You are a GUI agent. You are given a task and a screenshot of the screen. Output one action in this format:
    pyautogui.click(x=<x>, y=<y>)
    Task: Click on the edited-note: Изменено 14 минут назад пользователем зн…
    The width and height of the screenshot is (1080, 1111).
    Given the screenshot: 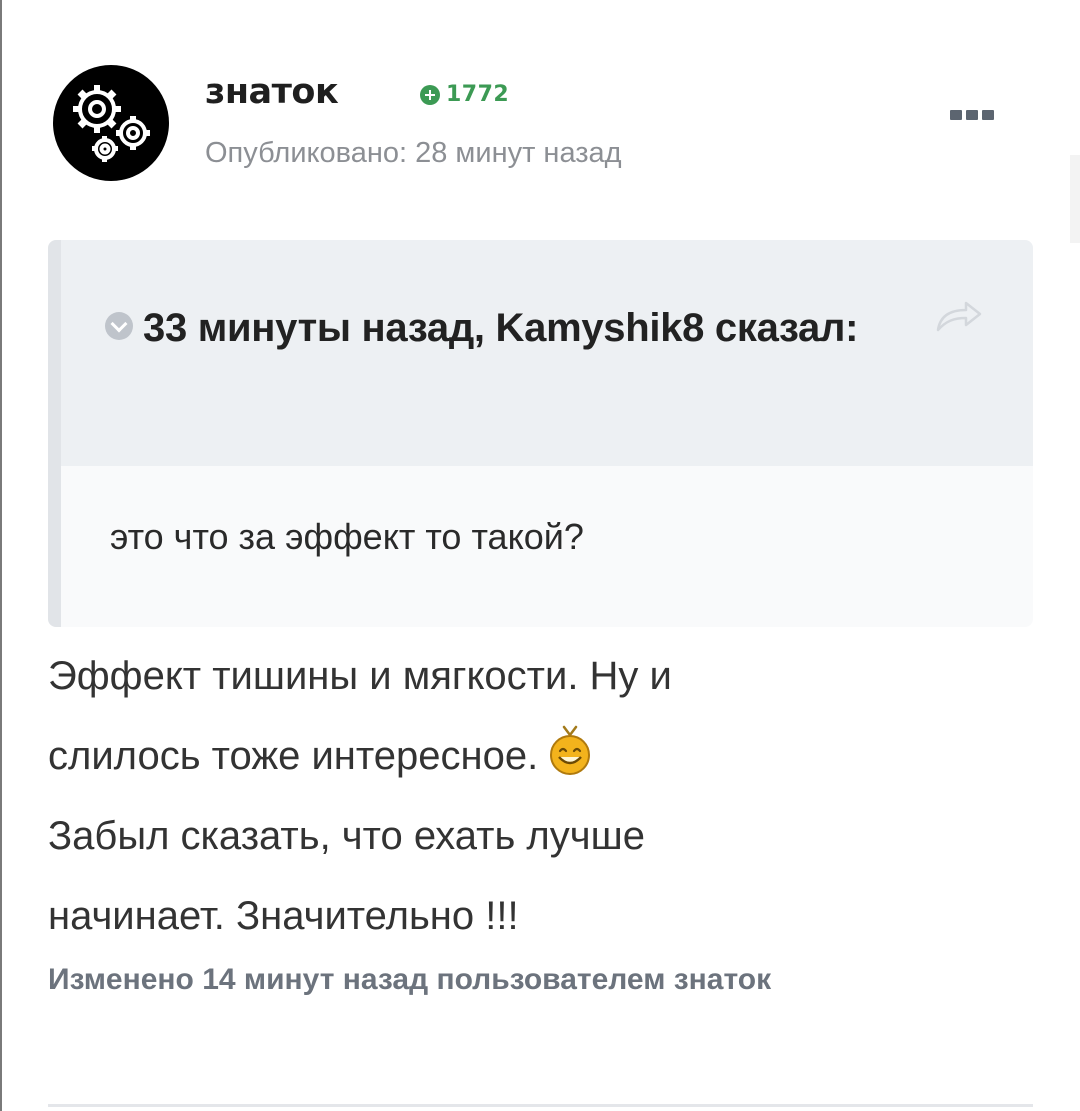 What is the action you would take?
    pyautogui.click(x=410, y=979)
    